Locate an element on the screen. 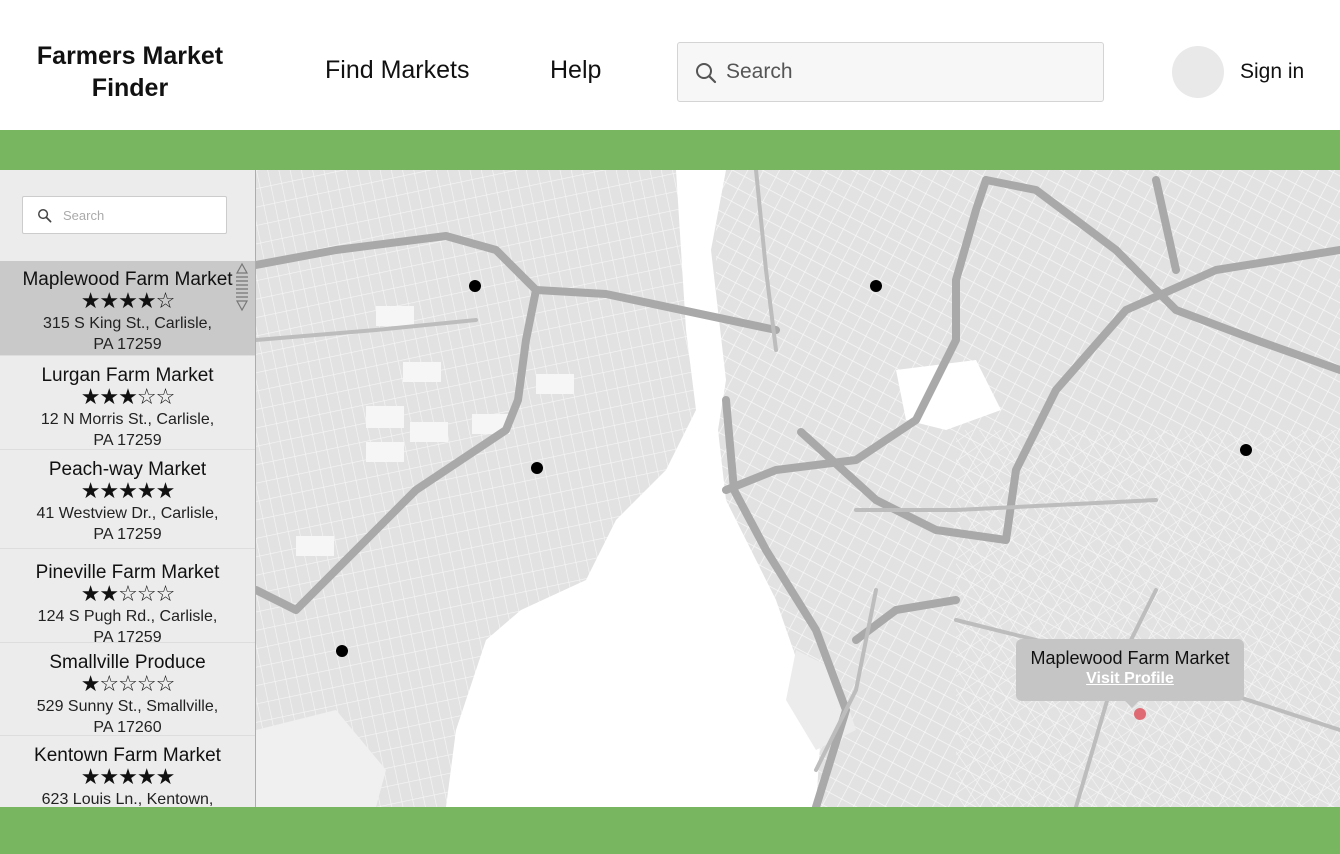 This screenshot has width=1340, height=854. sidebar-search-box is located at coordinates (124, 215).